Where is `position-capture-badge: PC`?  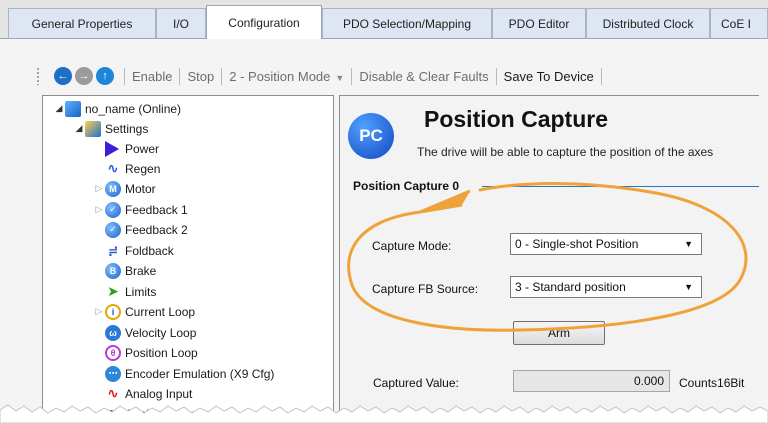
position-capture-badge: PC is located at coordinates (371, 136).